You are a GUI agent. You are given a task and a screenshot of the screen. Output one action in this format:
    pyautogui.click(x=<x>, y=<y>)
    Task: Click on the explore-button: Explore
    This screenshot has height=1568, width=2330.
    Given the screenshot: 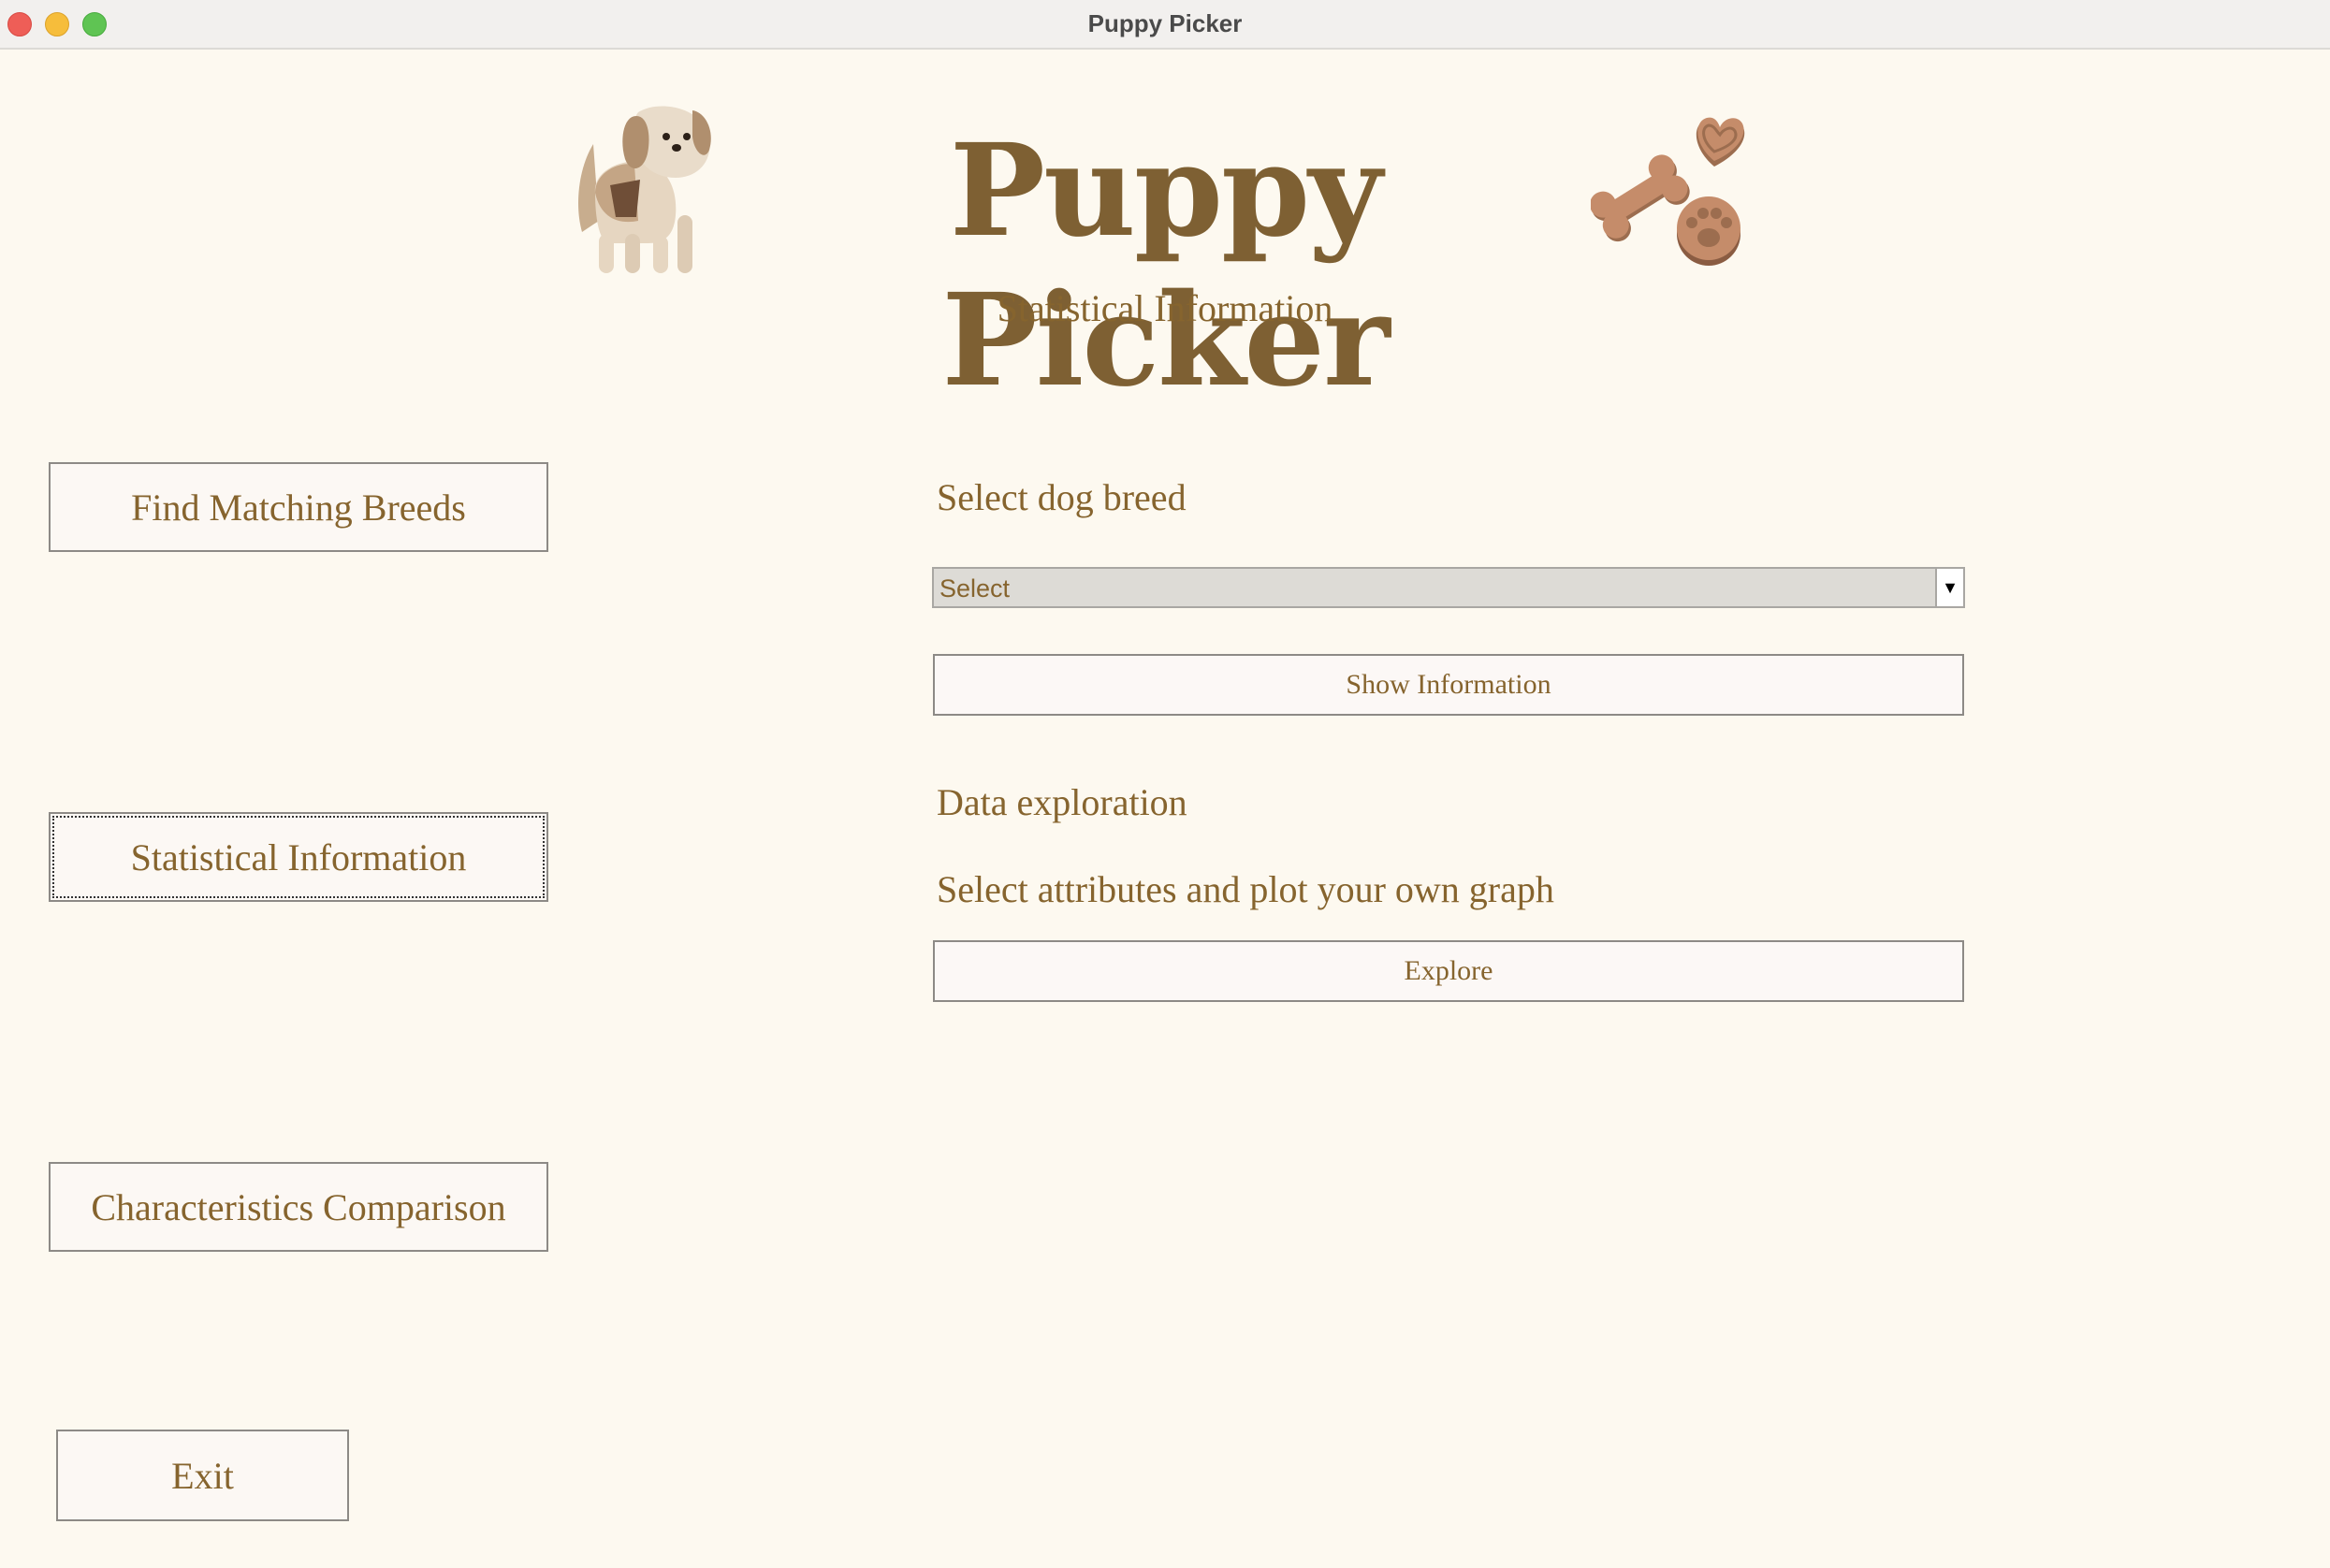 What is the action you would take?
    pyautogui.click(x=1448, y=971)
    